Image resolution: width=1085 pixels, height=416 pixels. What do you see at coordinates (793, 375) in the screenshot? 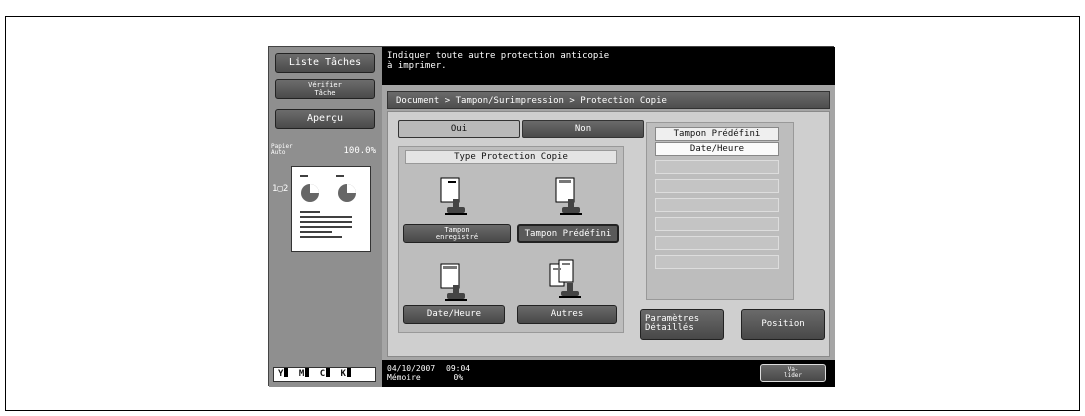
I see `validate-line2: lider` at bounding box center [793, 375].